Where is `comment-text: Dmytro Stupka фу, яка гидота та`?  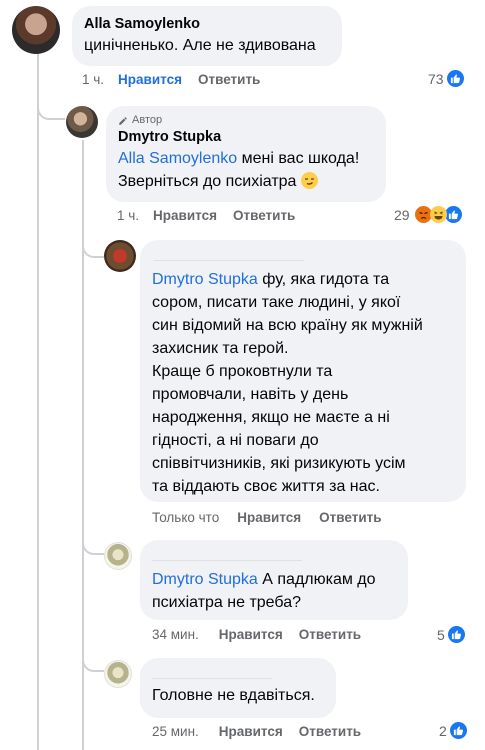 comment-text: Dmytro Stupka фу, яка гидота та is located at coordinates (303, 279).